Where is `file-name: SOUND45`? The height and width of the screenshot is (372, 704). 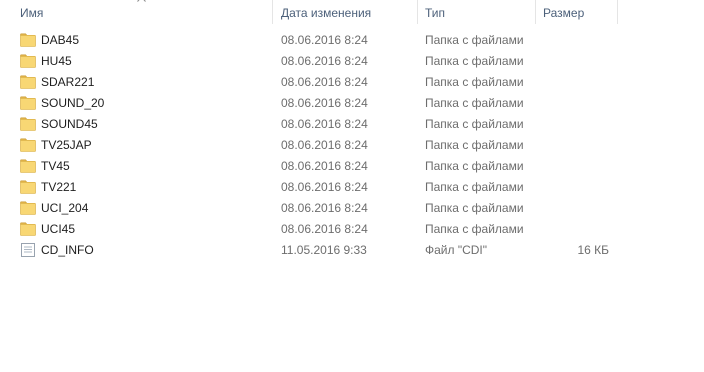
file-name: SOUND45 is located at coordinates (69, 124).